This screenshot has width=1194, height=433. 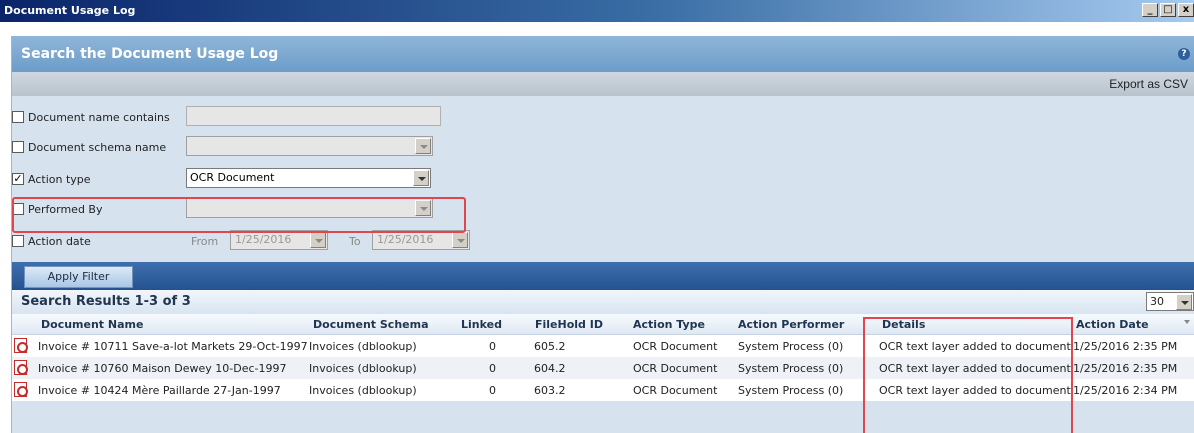 What do you see at coordinates (1186, 10) in the screenshot?
I see `close-button: x` at bounding box center [1186, 10].